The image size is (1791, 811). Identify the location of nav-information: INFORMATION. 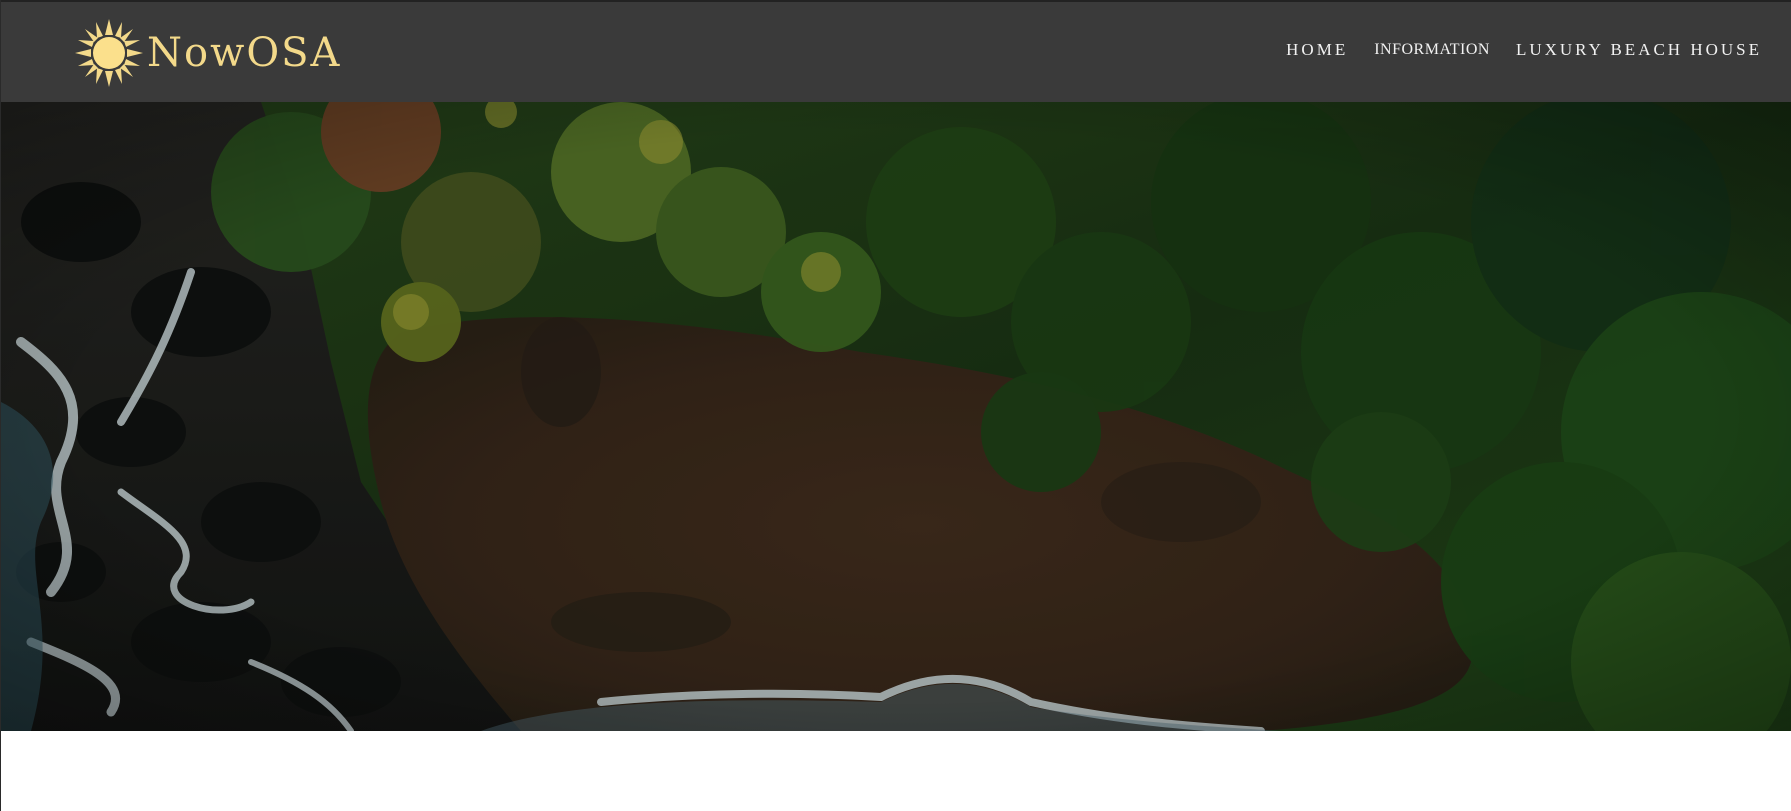
(1432, 50).